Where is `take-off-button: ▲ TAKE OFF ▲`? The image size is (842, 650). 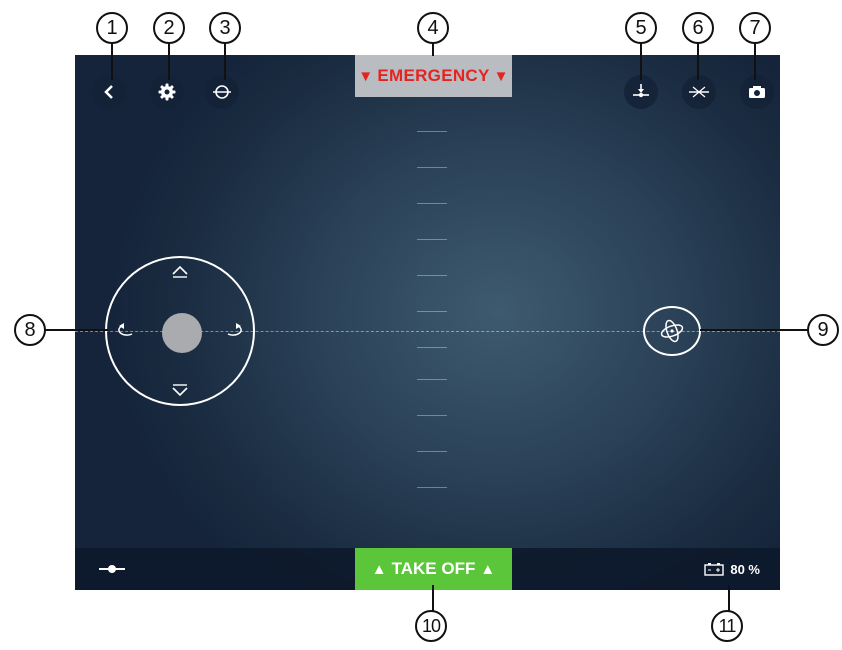
take-off-button: ▲ TAKE OFF ▲ is located at coordinates (433, 569).